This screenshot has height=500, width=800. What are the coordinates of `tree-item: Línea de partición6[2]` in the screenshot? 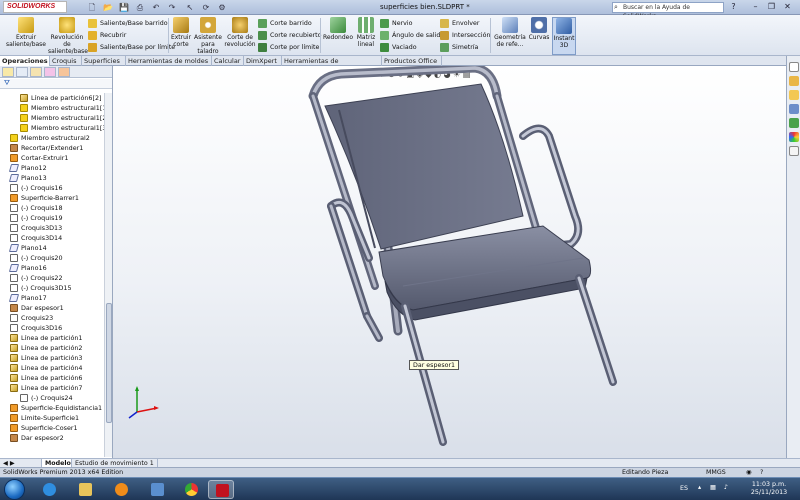 It's located at (61, 98).